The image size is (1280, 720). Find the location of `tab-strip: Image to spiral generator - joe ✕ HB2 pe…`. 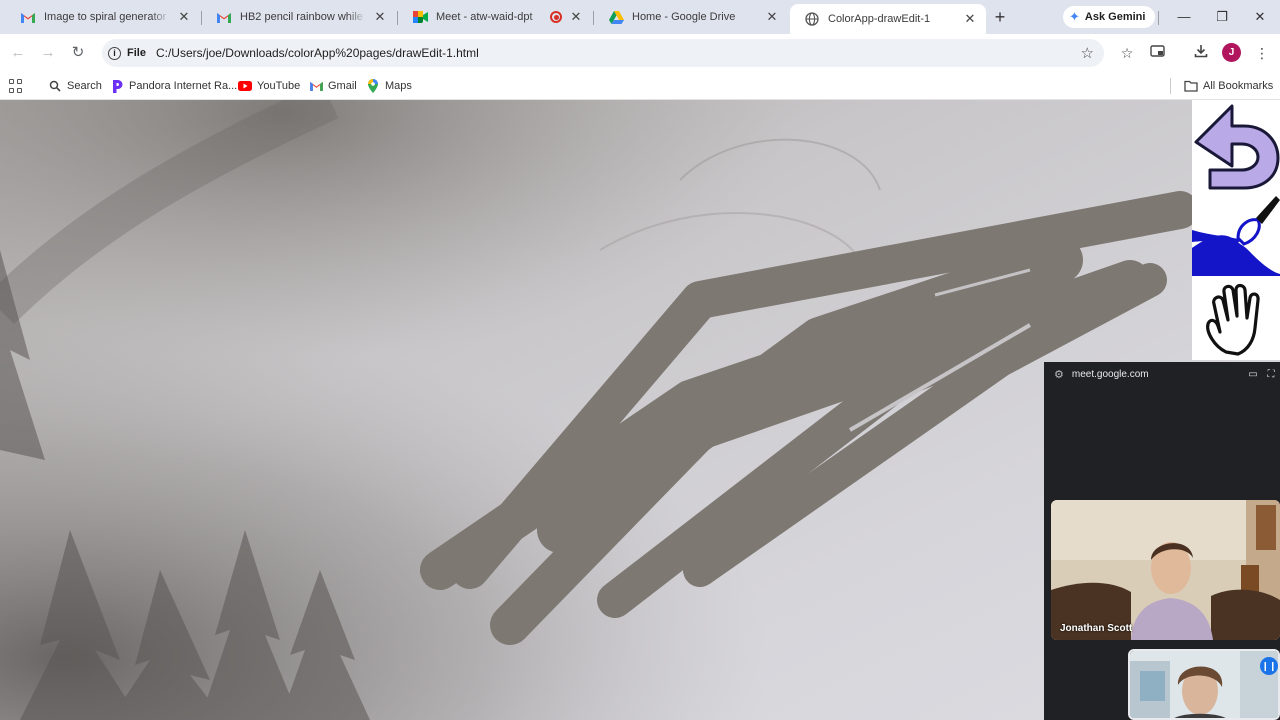

tab-strip: Image to spiral generator - joe ✕ HB2 pe… is located at coordinates (640, 17).